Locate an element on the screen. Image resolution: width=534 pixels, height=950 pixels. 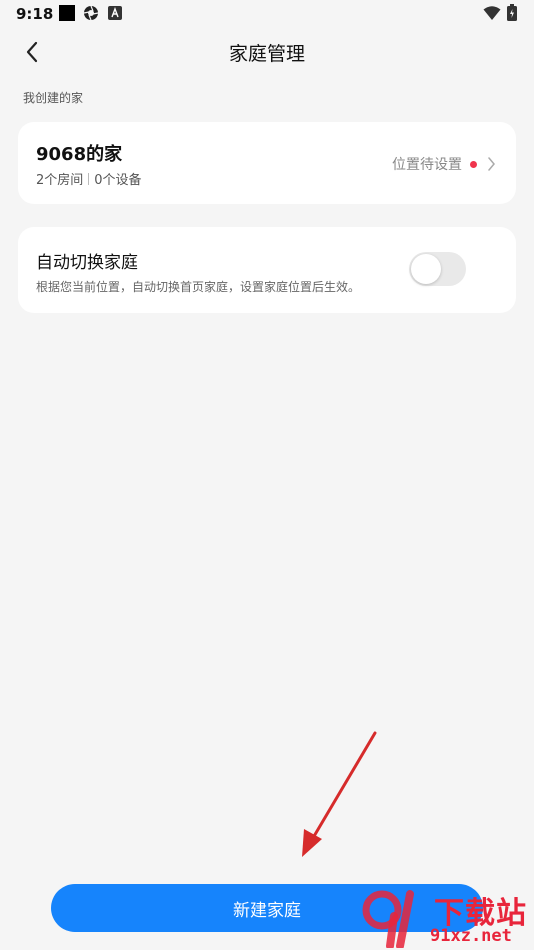
home-card: 9068的家 2个房间 0个设备 位置待设置 is located at coordinates (267, 163).